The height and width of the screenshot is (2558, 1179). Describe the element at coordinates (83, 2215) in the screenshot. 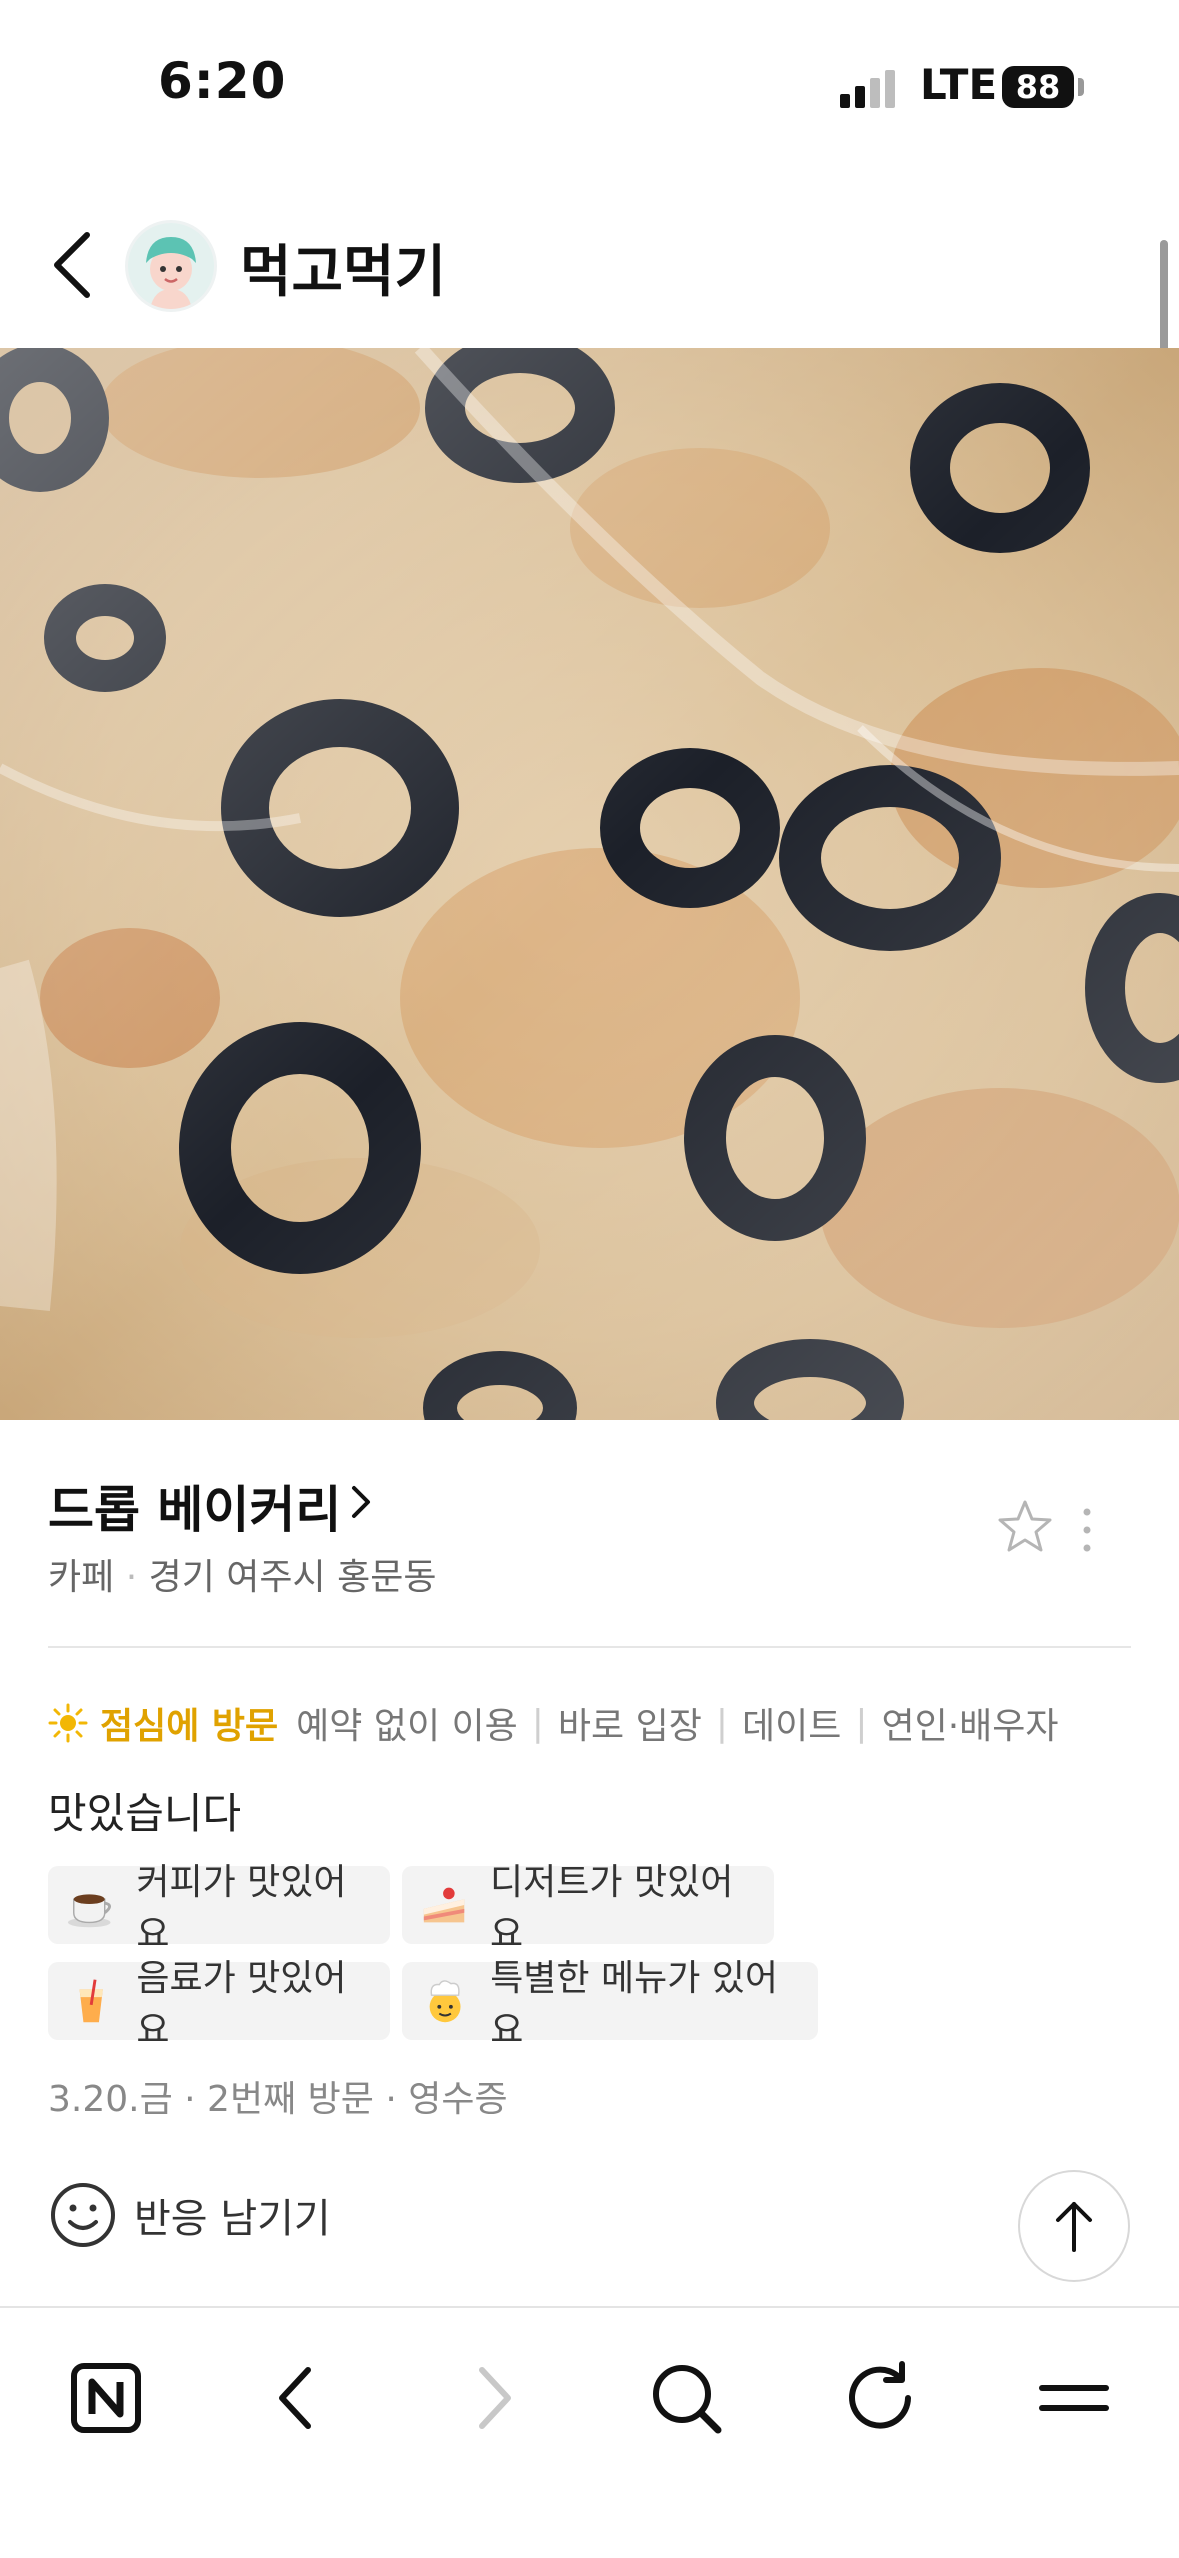

I see `smile-icon` at that location.